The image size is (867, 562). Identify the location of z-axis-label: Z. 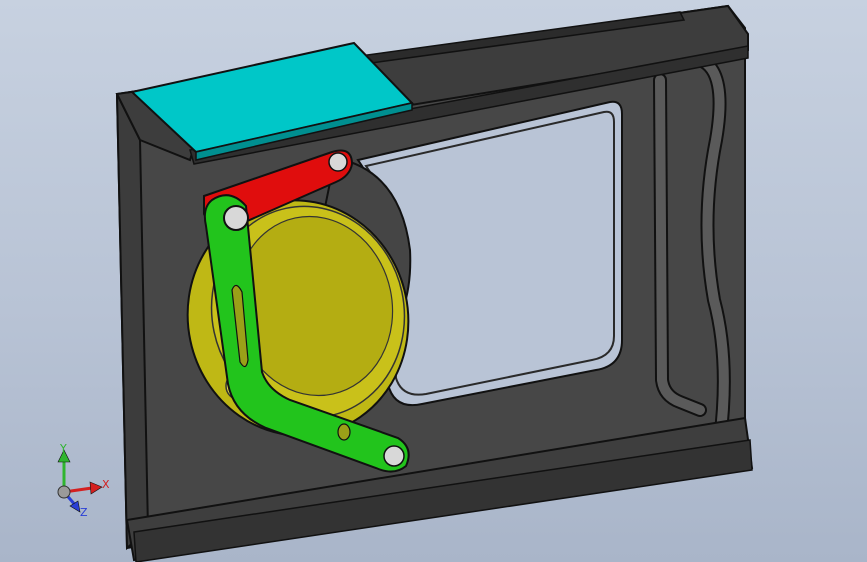
(84, 512).